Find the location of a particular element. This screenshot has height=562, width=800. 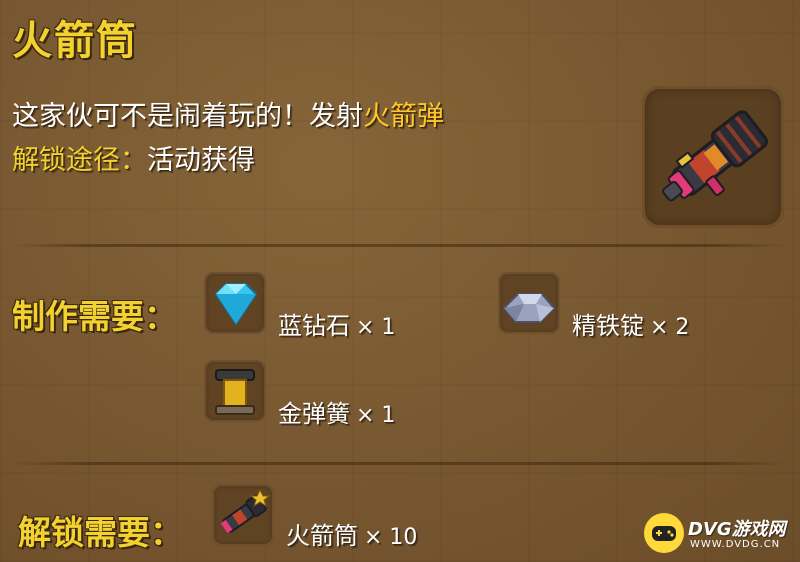

material-name: 蓝钻石 is located at coordinates (314, 326).